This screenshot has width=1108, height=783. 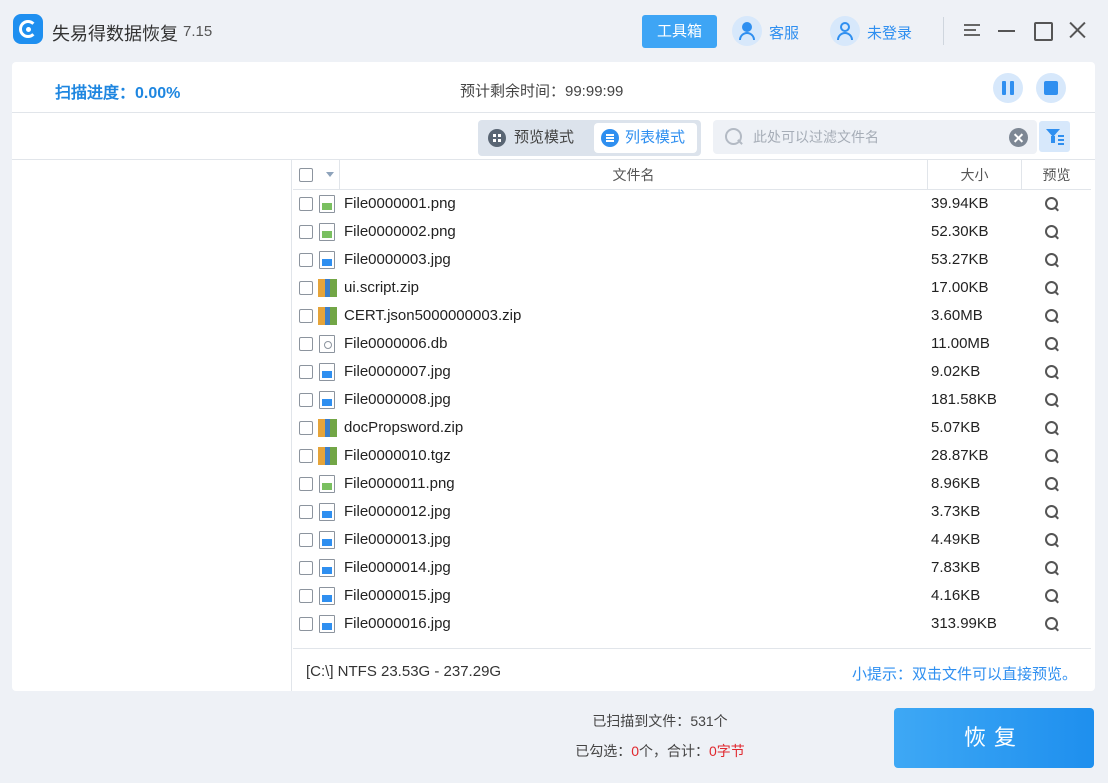 I want to click on minimize-icon, so click(x=1007, y=30).